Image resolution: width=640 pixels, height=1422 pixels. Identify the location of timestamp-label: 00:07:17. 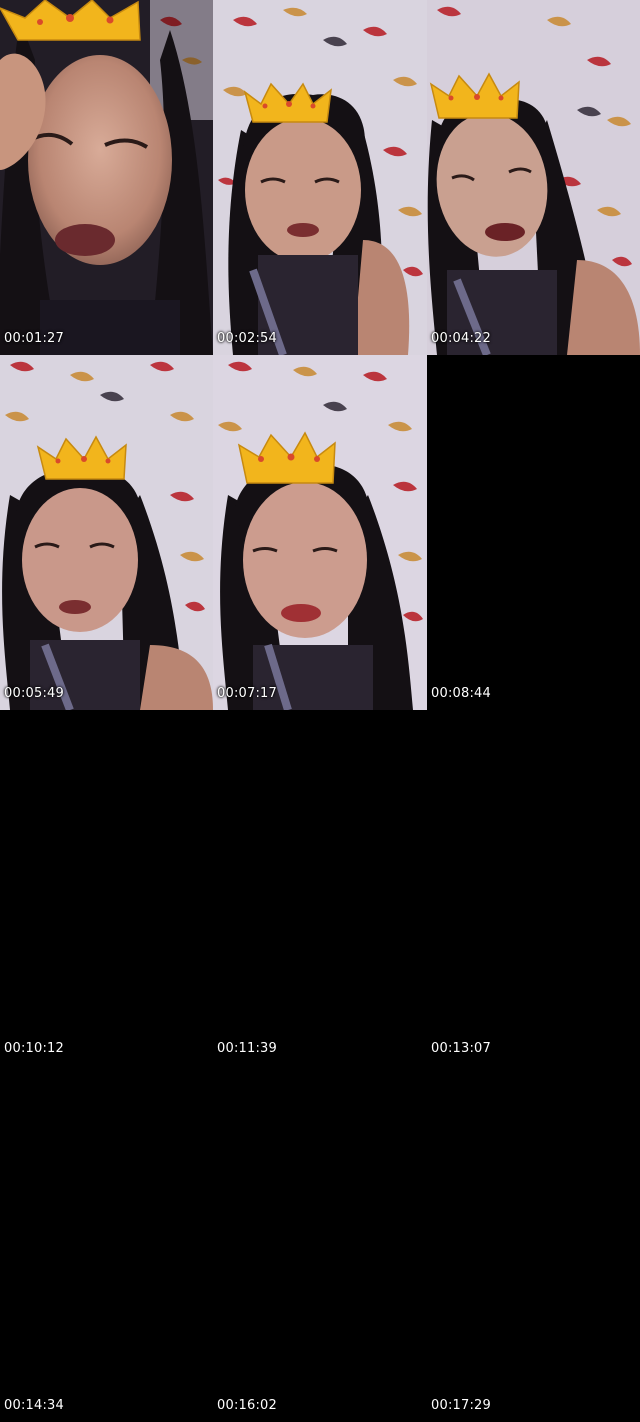
(247, 693).